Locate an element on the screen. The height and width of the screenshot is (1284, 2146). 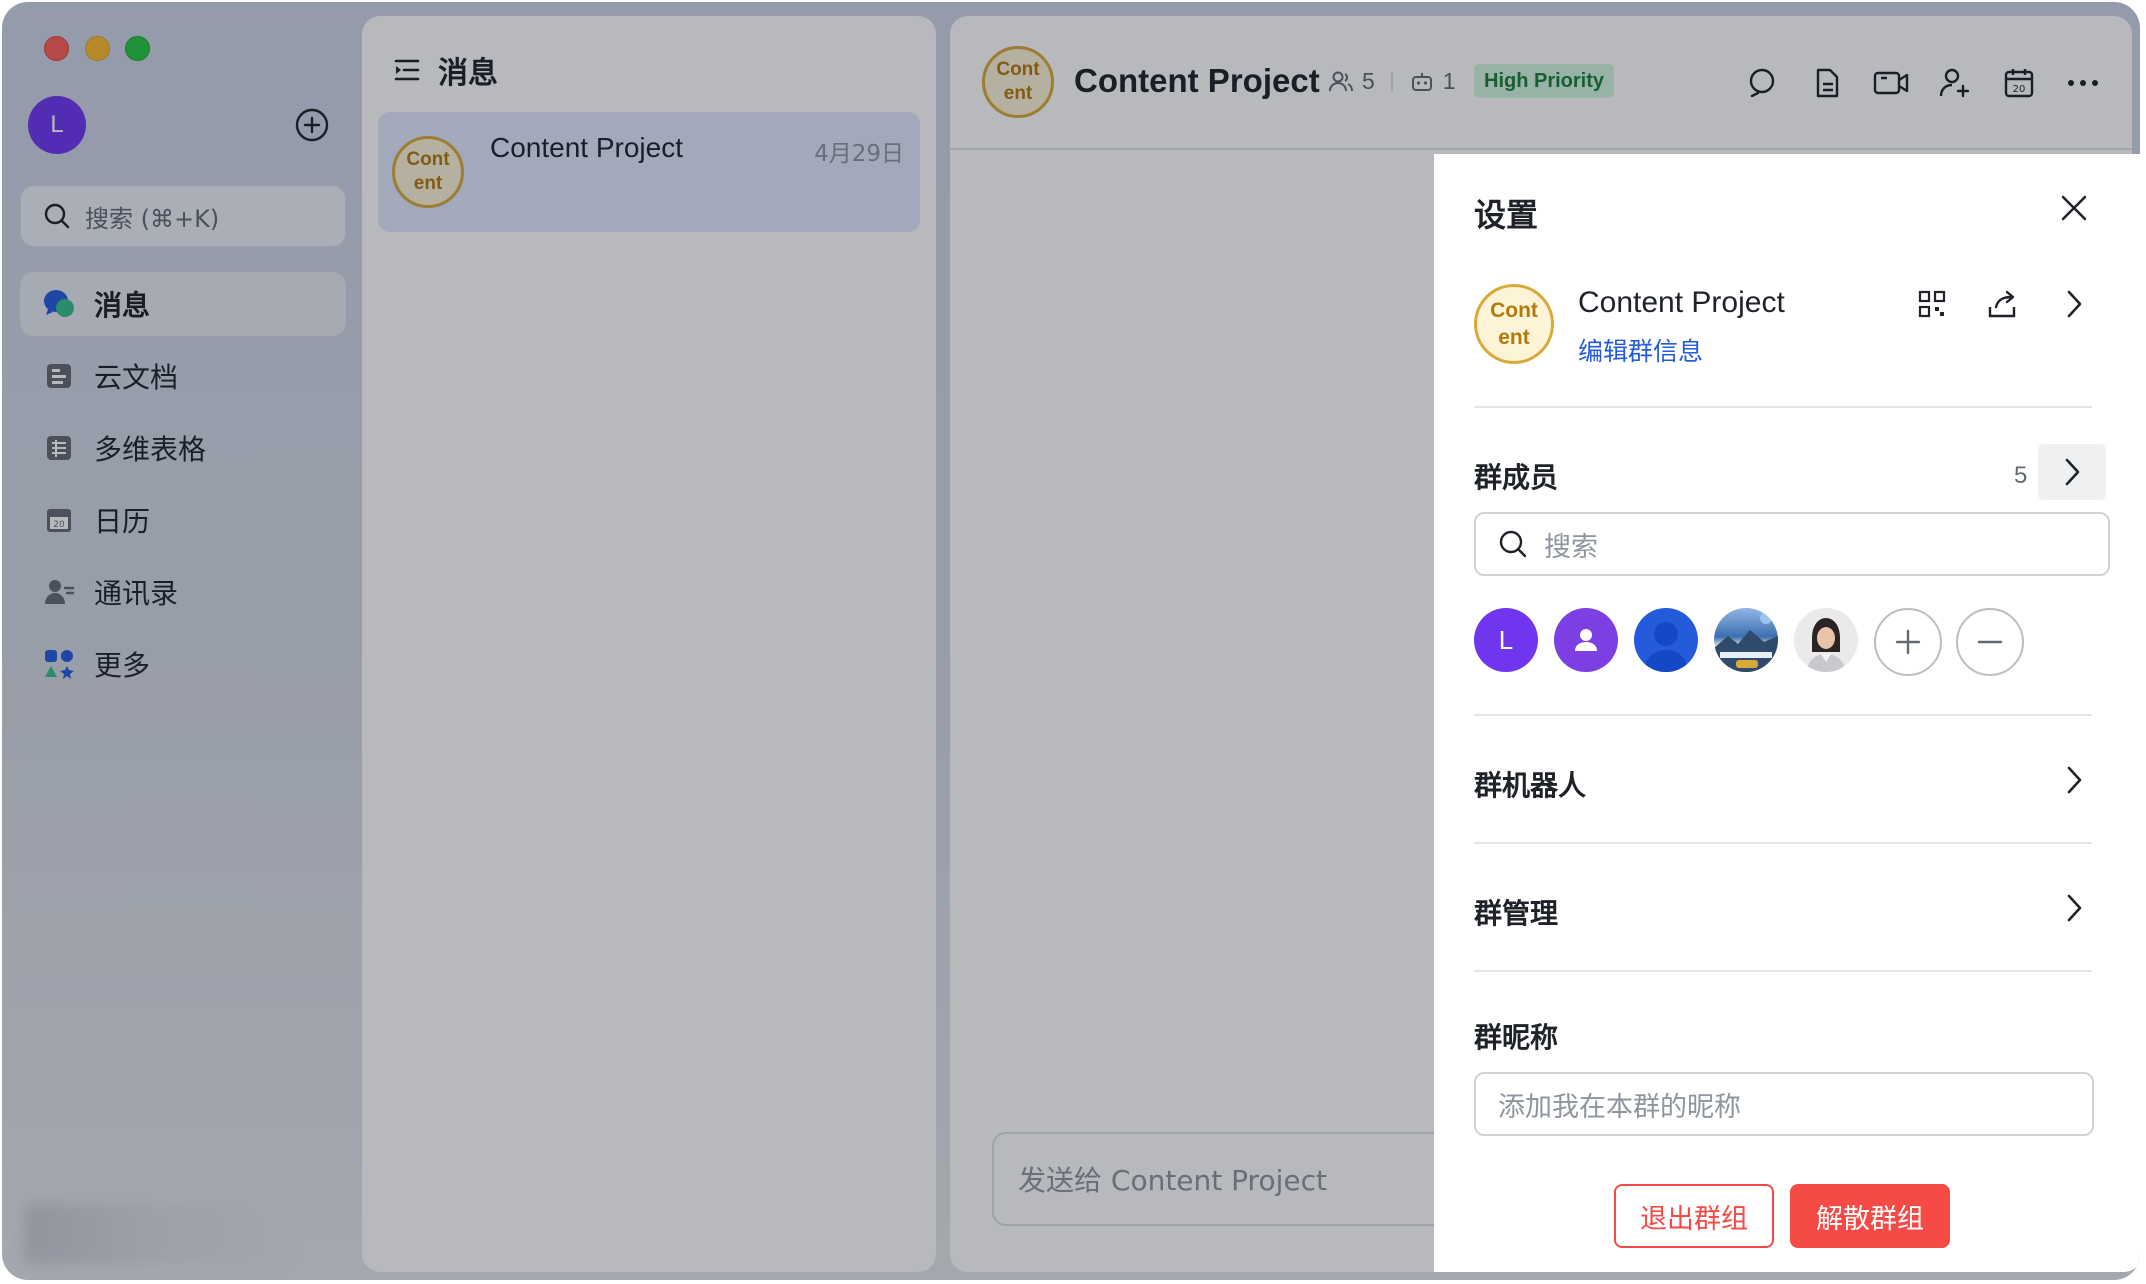
sidebar-item-calendar: 20 日历 is located at coordinates (183, 520).